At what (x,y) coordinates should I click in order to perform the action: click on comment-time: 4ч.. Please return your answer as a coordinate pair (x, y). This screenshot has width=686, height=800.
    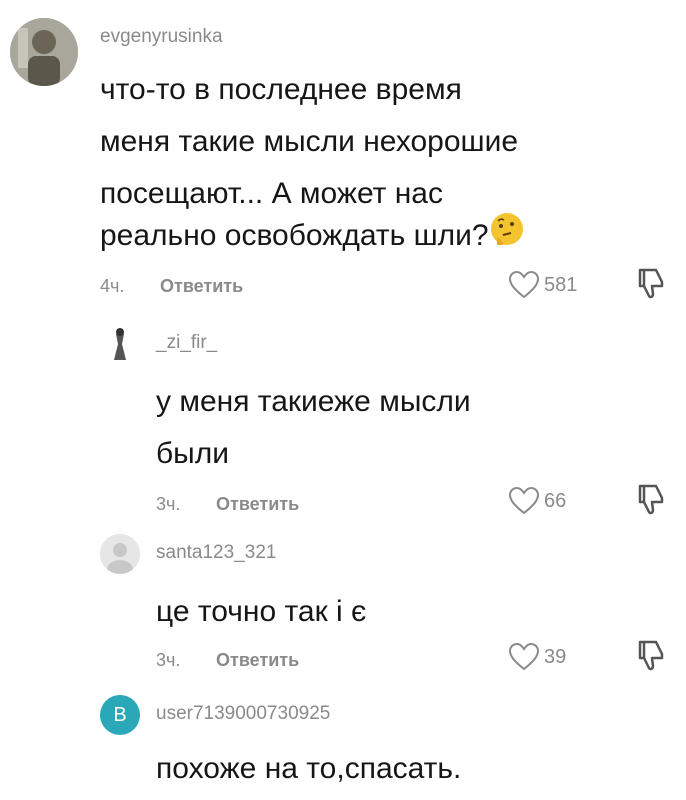
    Looking at the image, I should click on (112, 286).